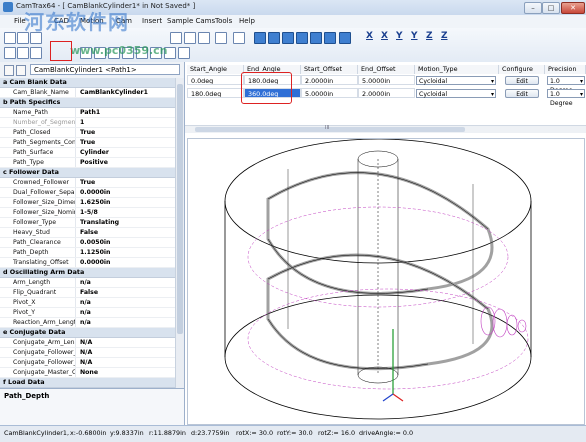 The height and width of the screenshot is (442, 586). I want to click on menu-tools: Tools, so click(223, 21).